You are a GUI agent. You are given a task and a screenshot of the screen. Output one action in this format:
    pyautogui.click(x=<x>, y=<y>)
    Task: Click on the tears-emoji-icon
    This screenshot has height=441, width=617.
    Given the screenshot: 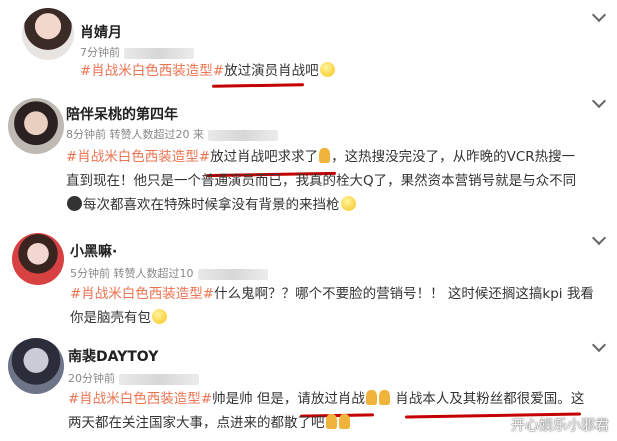 What is the action you would take?
    pyautogui.click(x=348, y=203)
    